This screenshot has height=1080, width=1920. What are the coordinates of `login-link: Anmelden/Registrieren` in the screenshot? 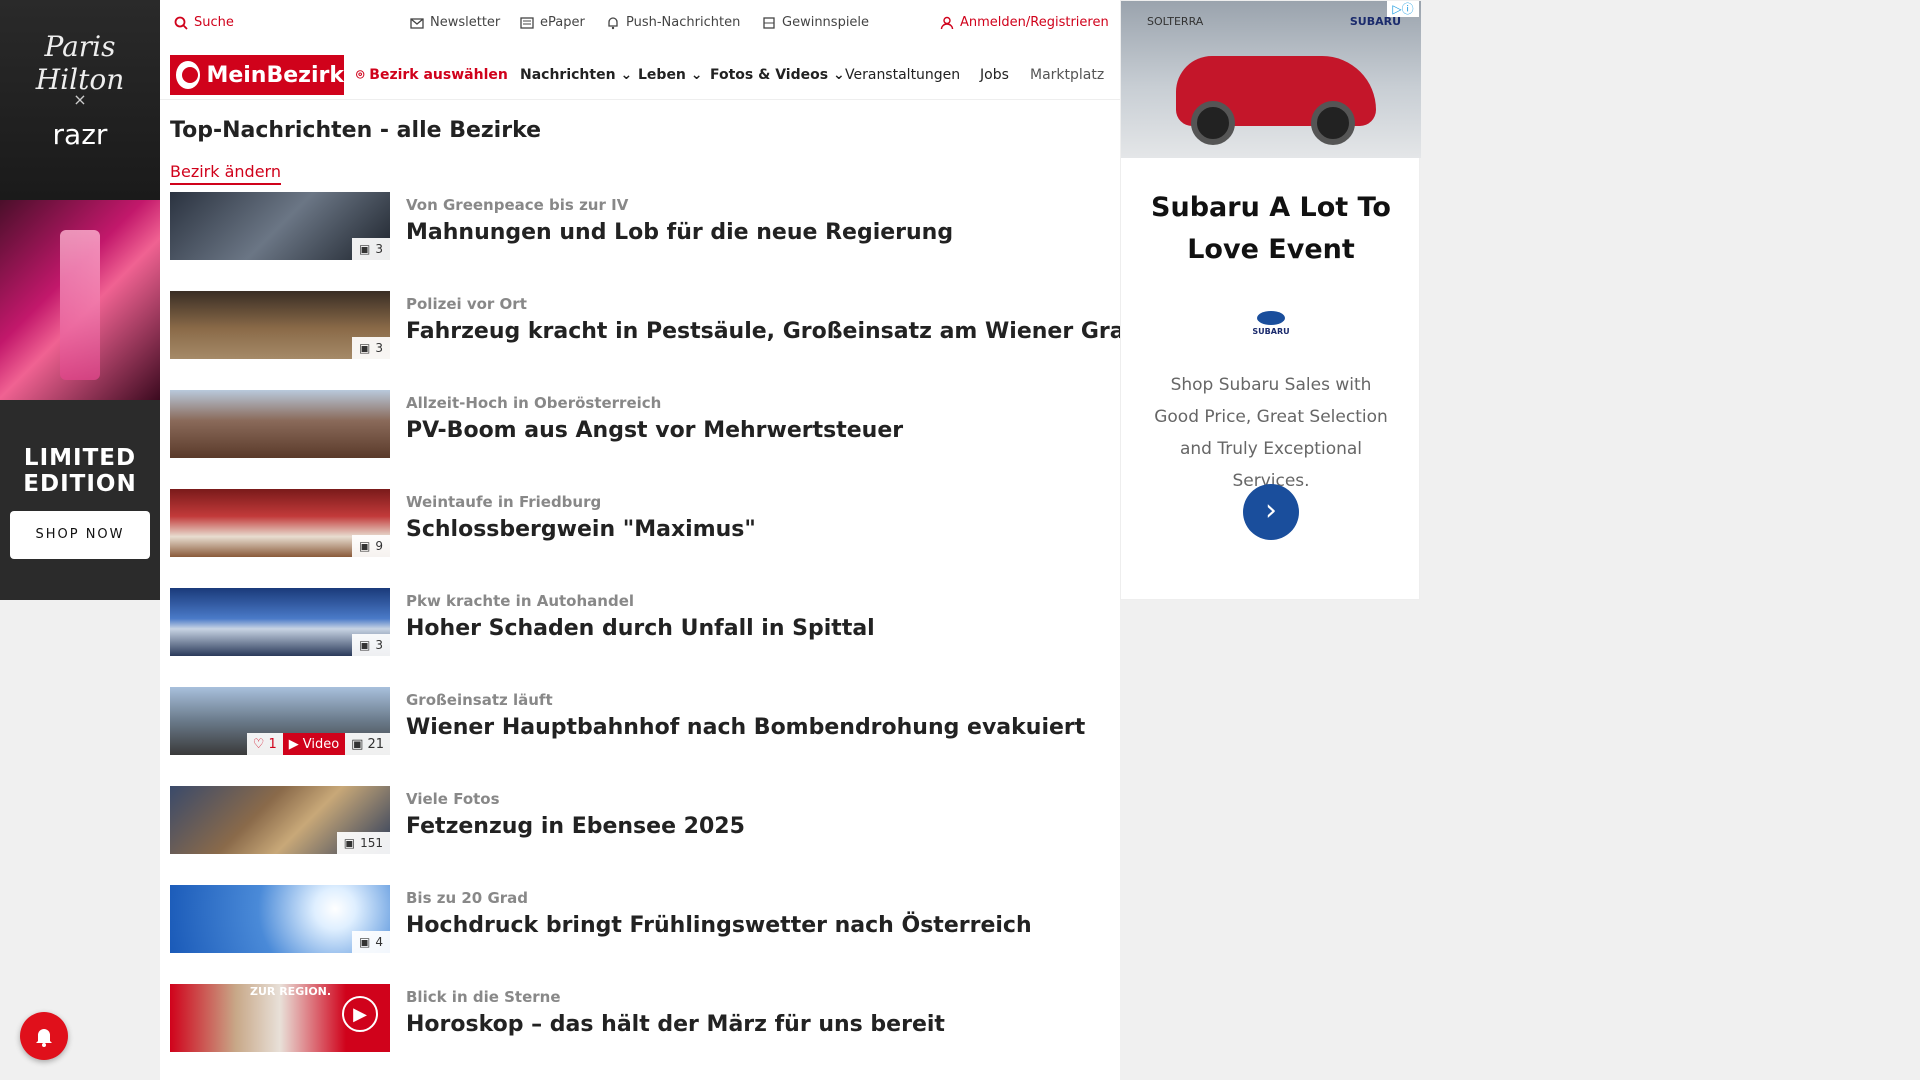 It's located at (1024, 22).